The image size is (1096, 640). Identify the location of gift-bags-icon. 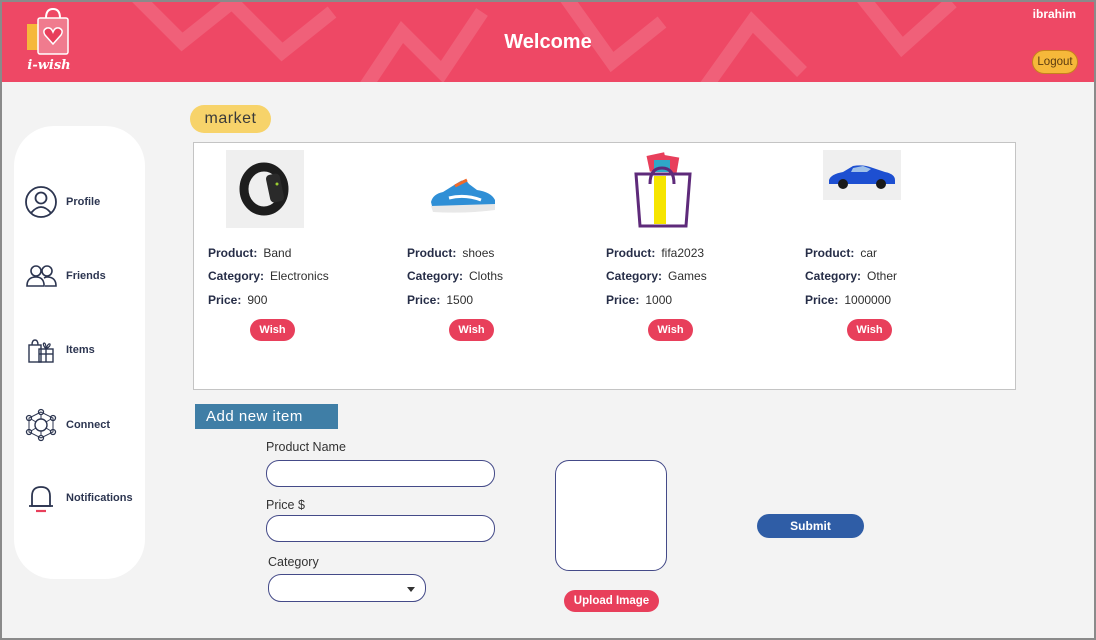
(41, 351).